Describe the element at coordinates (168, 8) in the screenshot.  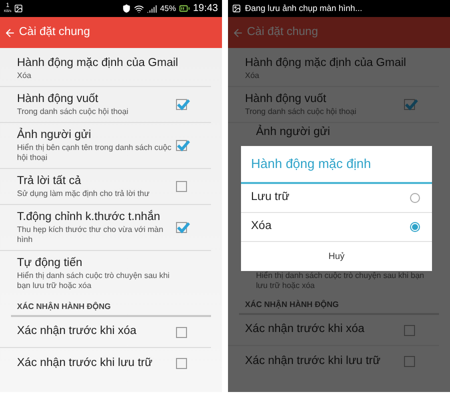
I see `battery-percent: 45%` at that location.